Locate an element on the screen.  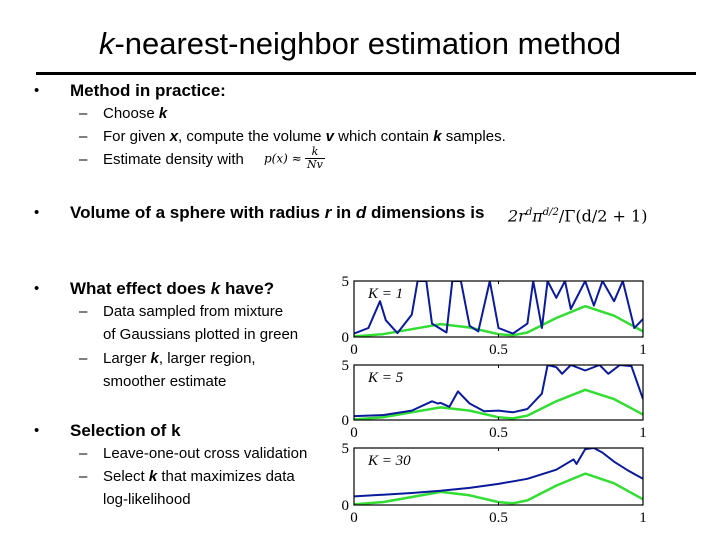
k-annotation: K = 30 is located at coordinates (389, 461).